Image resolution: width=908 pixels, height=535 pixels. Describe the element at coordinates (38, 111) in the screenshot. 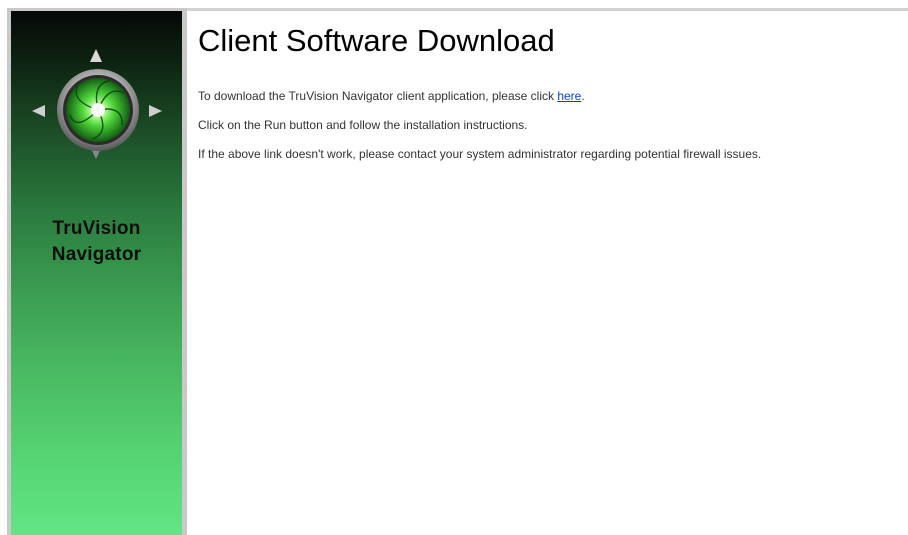

I see `arrow-left-icon` at that location.